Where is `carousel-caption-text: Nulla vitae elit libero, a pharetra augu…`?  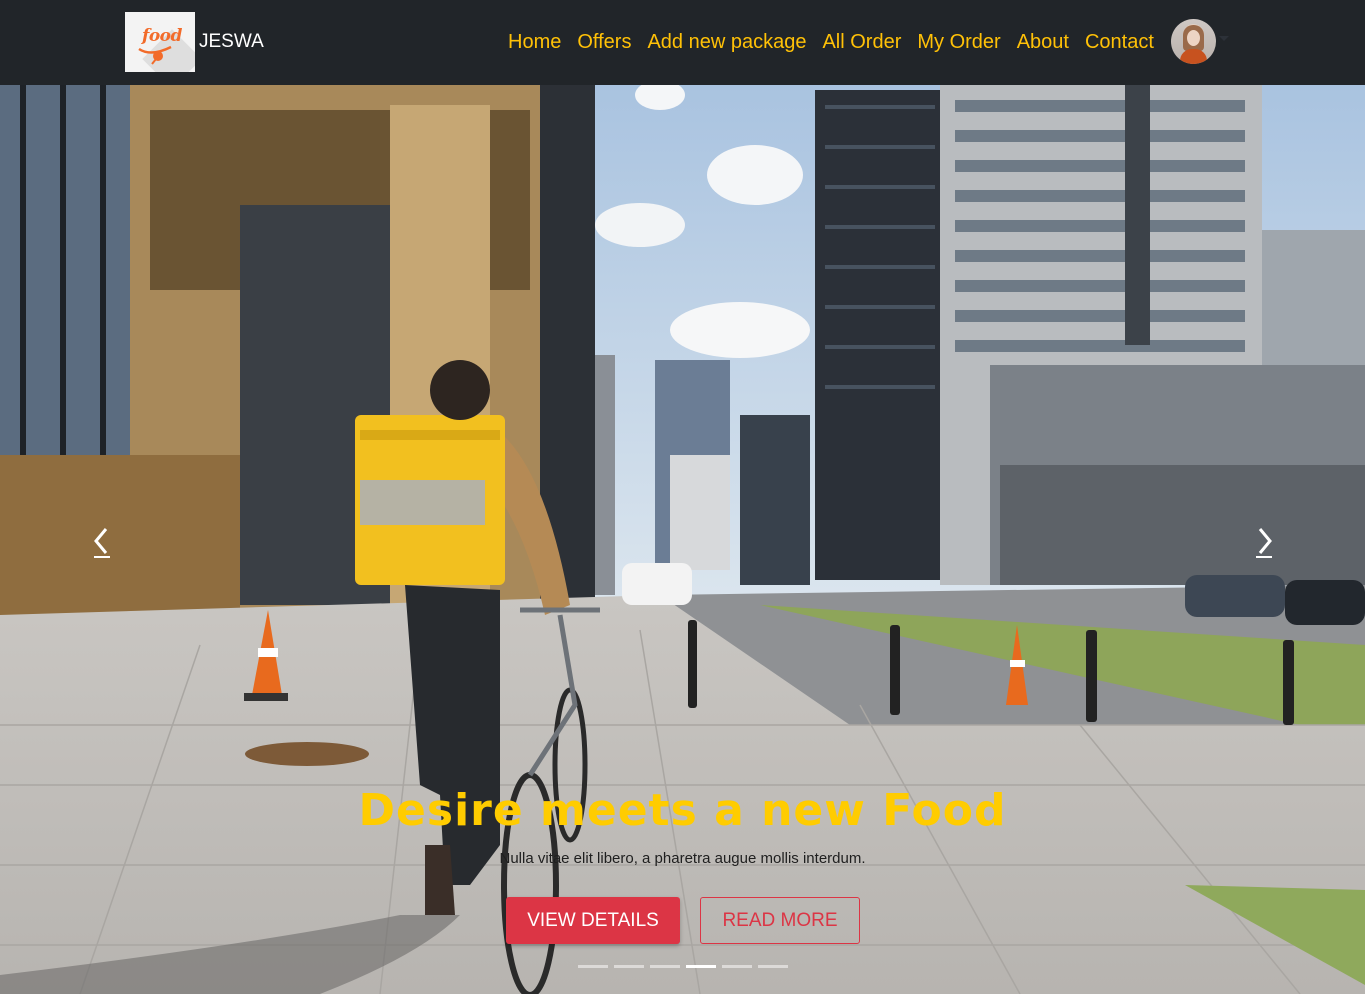
carousel-caption-text: Nulla vitae elit libero, a pharetra augu… is located at coordinates (682, 858).